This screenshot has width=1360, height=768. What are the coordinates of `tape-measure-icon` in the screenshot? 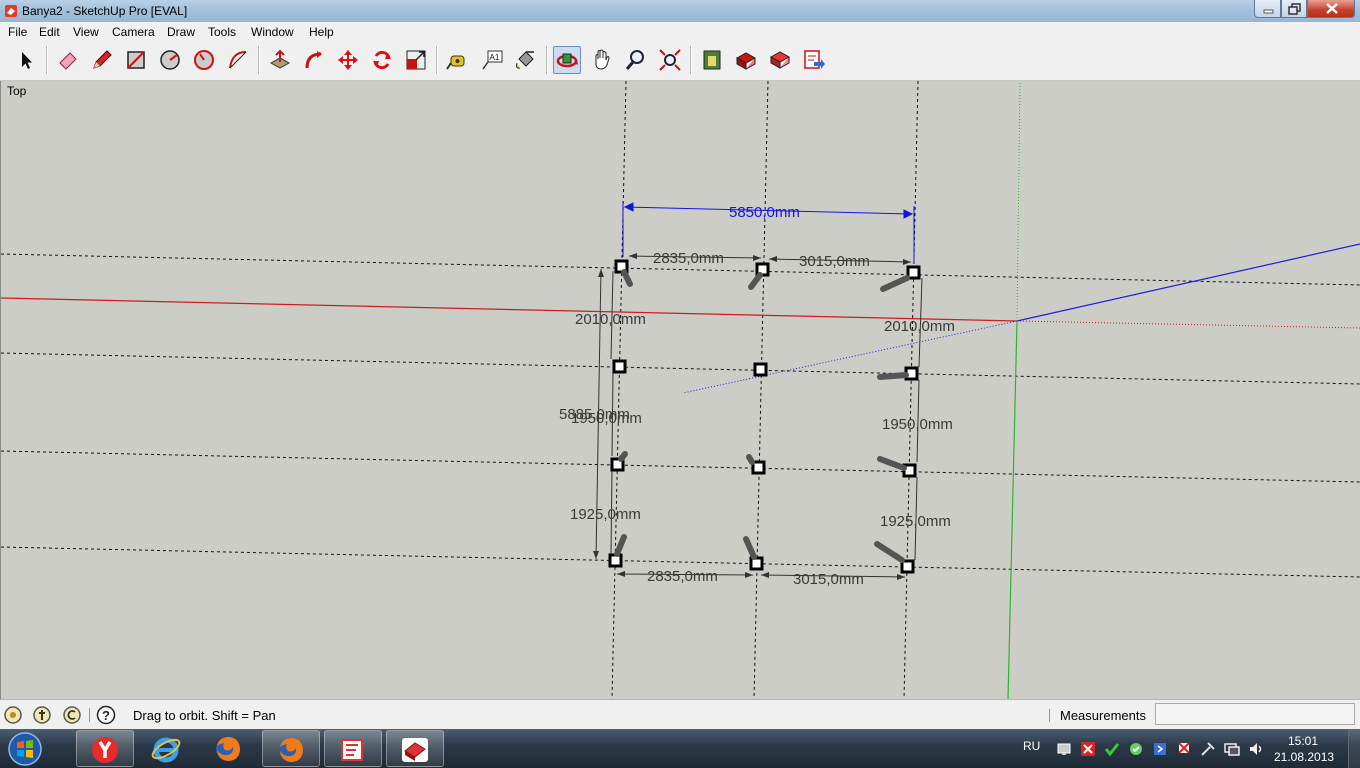 It's located at (455, 62).